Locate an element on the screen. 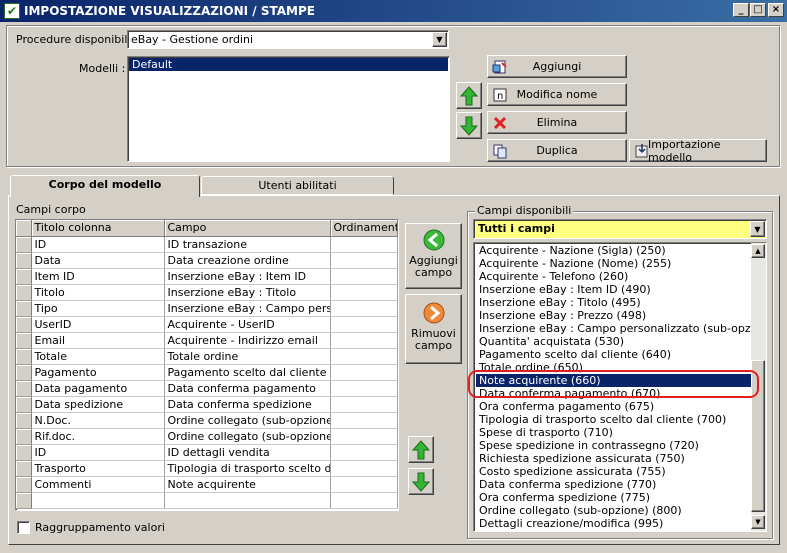  table-row: ID ID transazione is located at coordinates (207, 244).